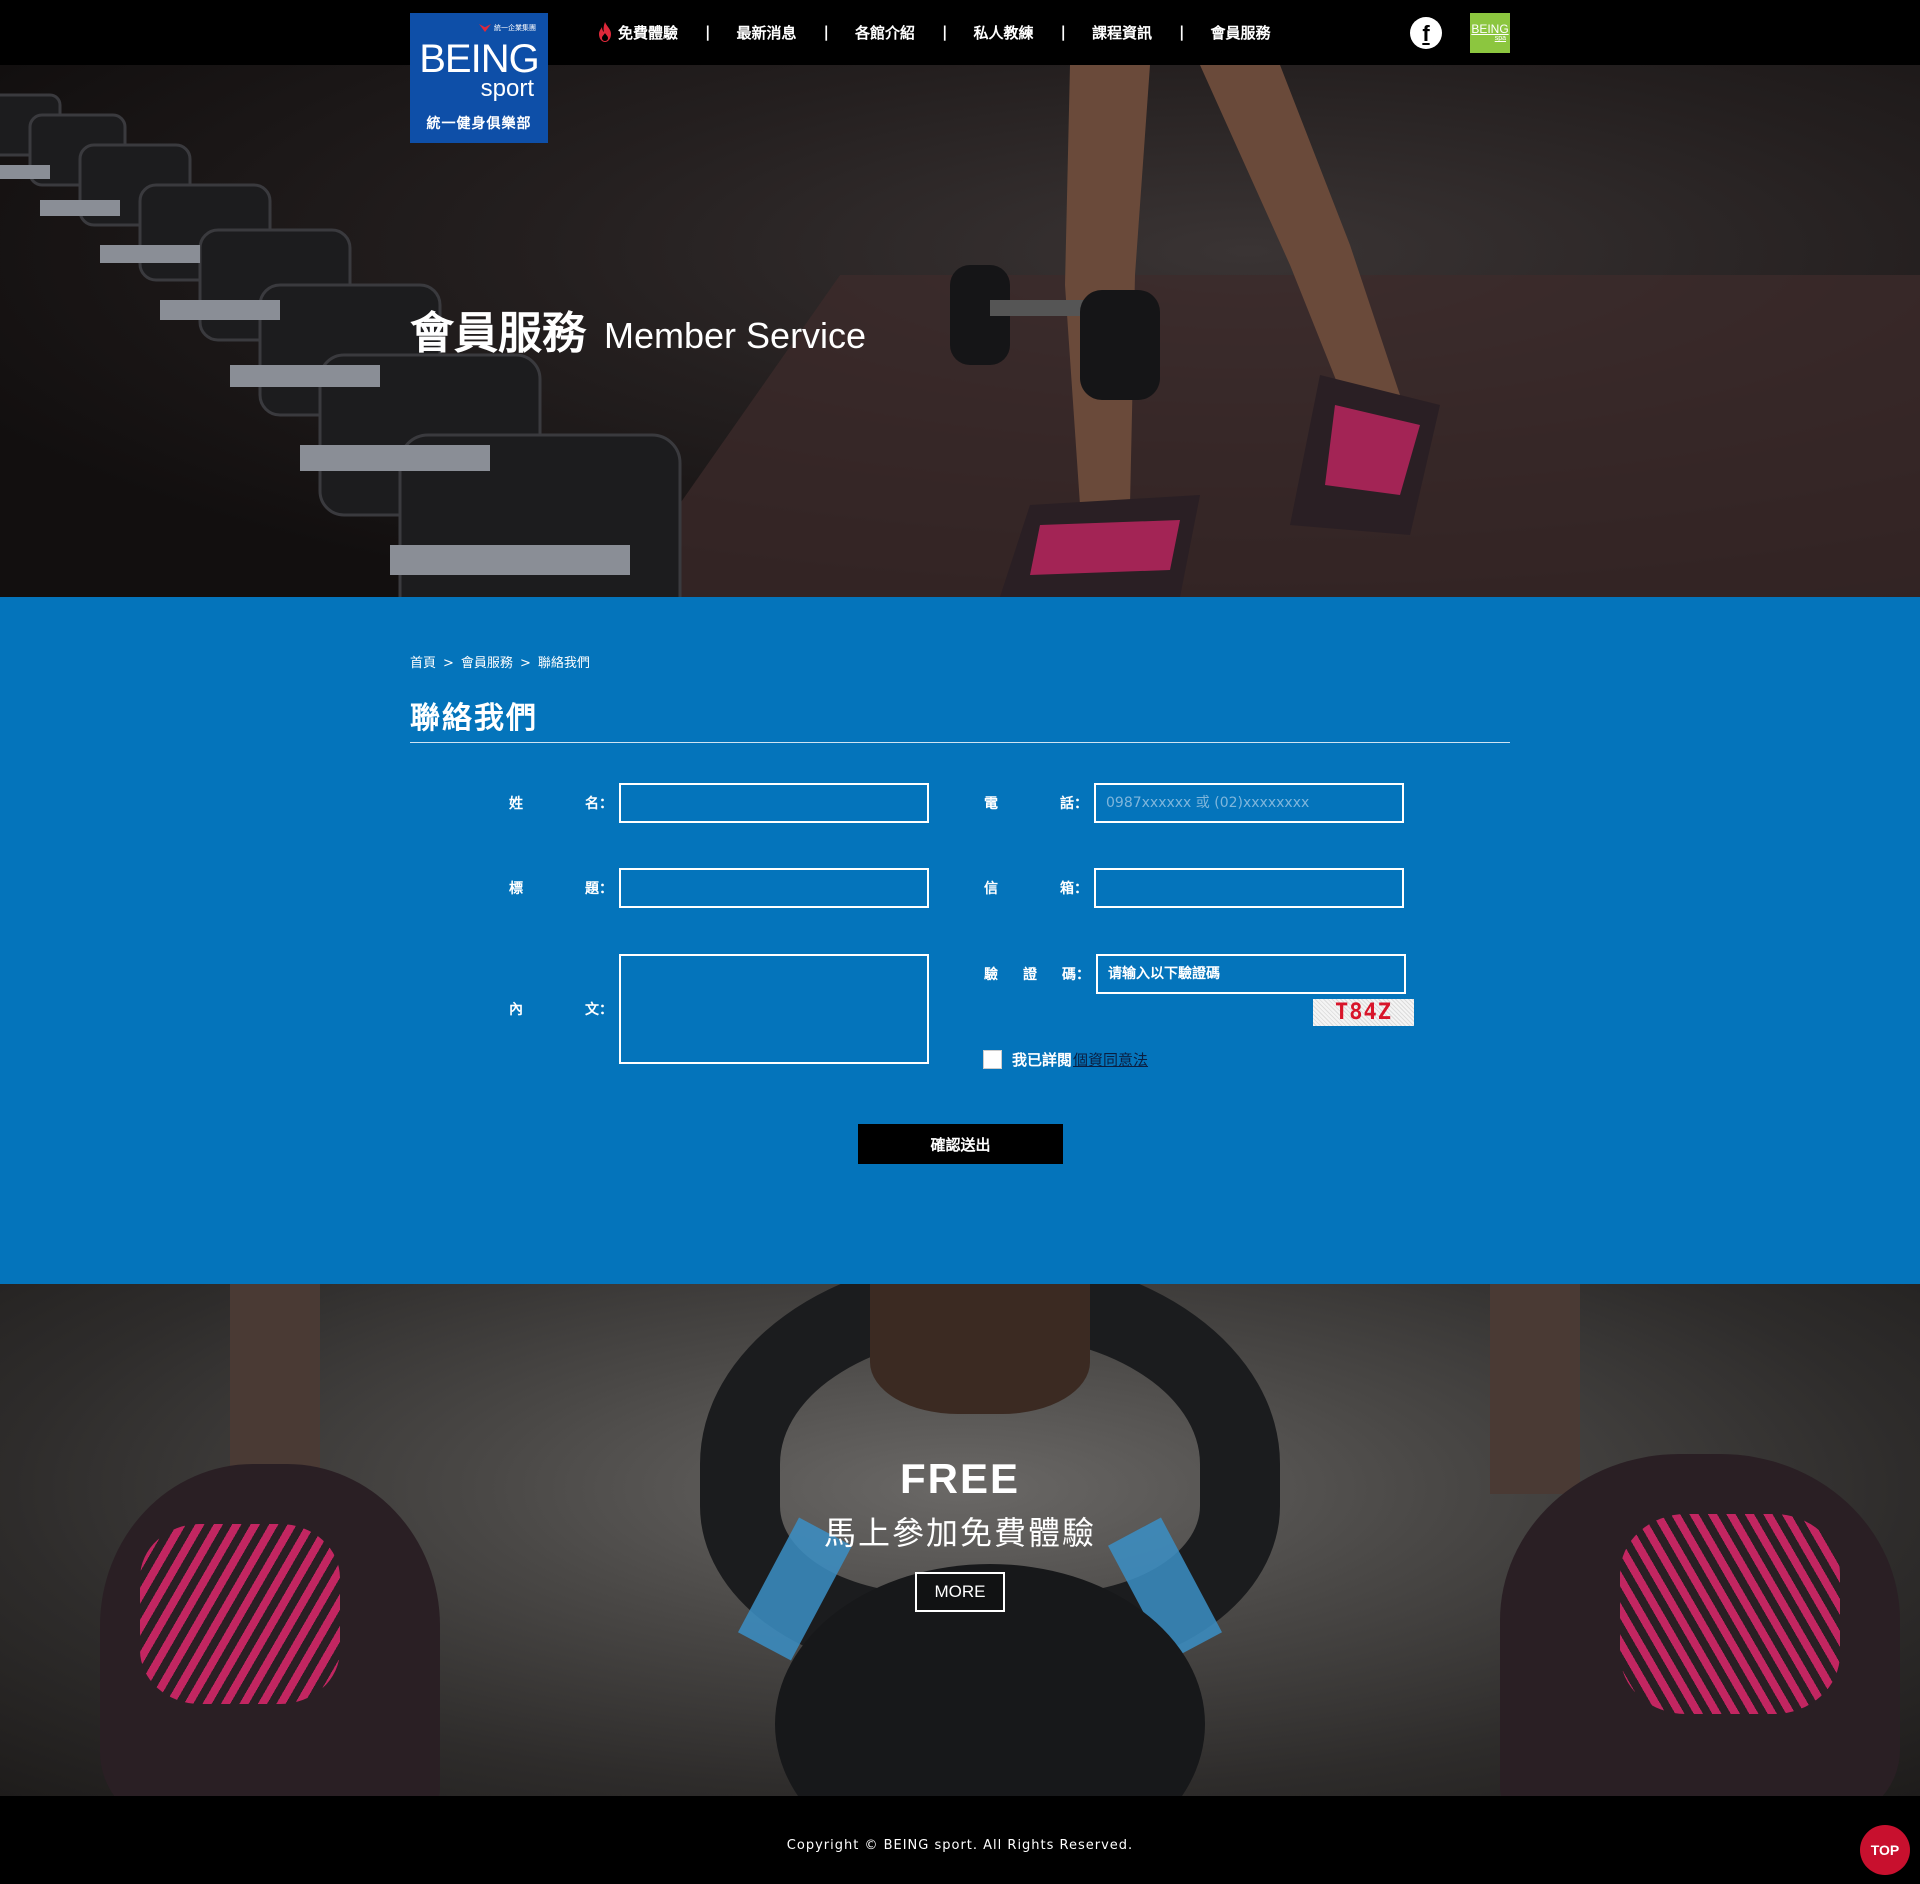  What do you see at coordinates (605, 32) in the screenshot?
I see `flame-icon` at bounding box center [605, 32].